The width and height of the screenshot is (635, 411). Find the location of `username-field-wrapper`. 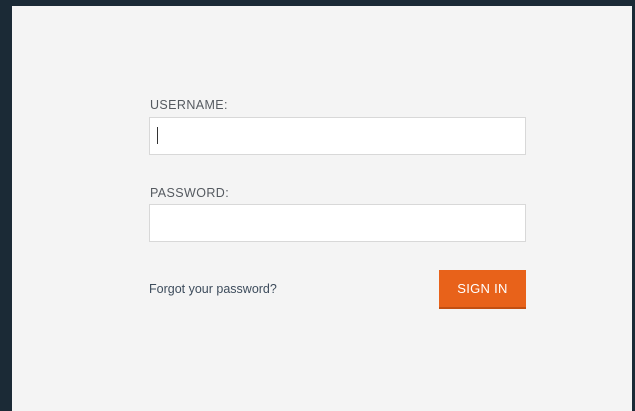

username-field-wrapper is located at coordinates (337, 136).